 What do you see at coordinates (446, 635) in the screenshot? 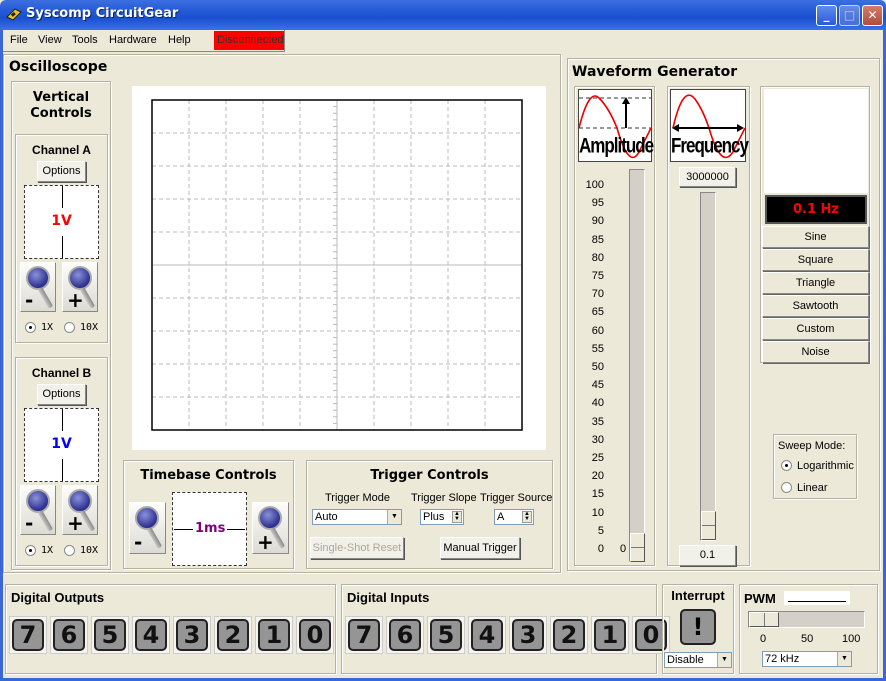
I see `digital-input-bit-5-button: 5` at bounding box center [446, 635].